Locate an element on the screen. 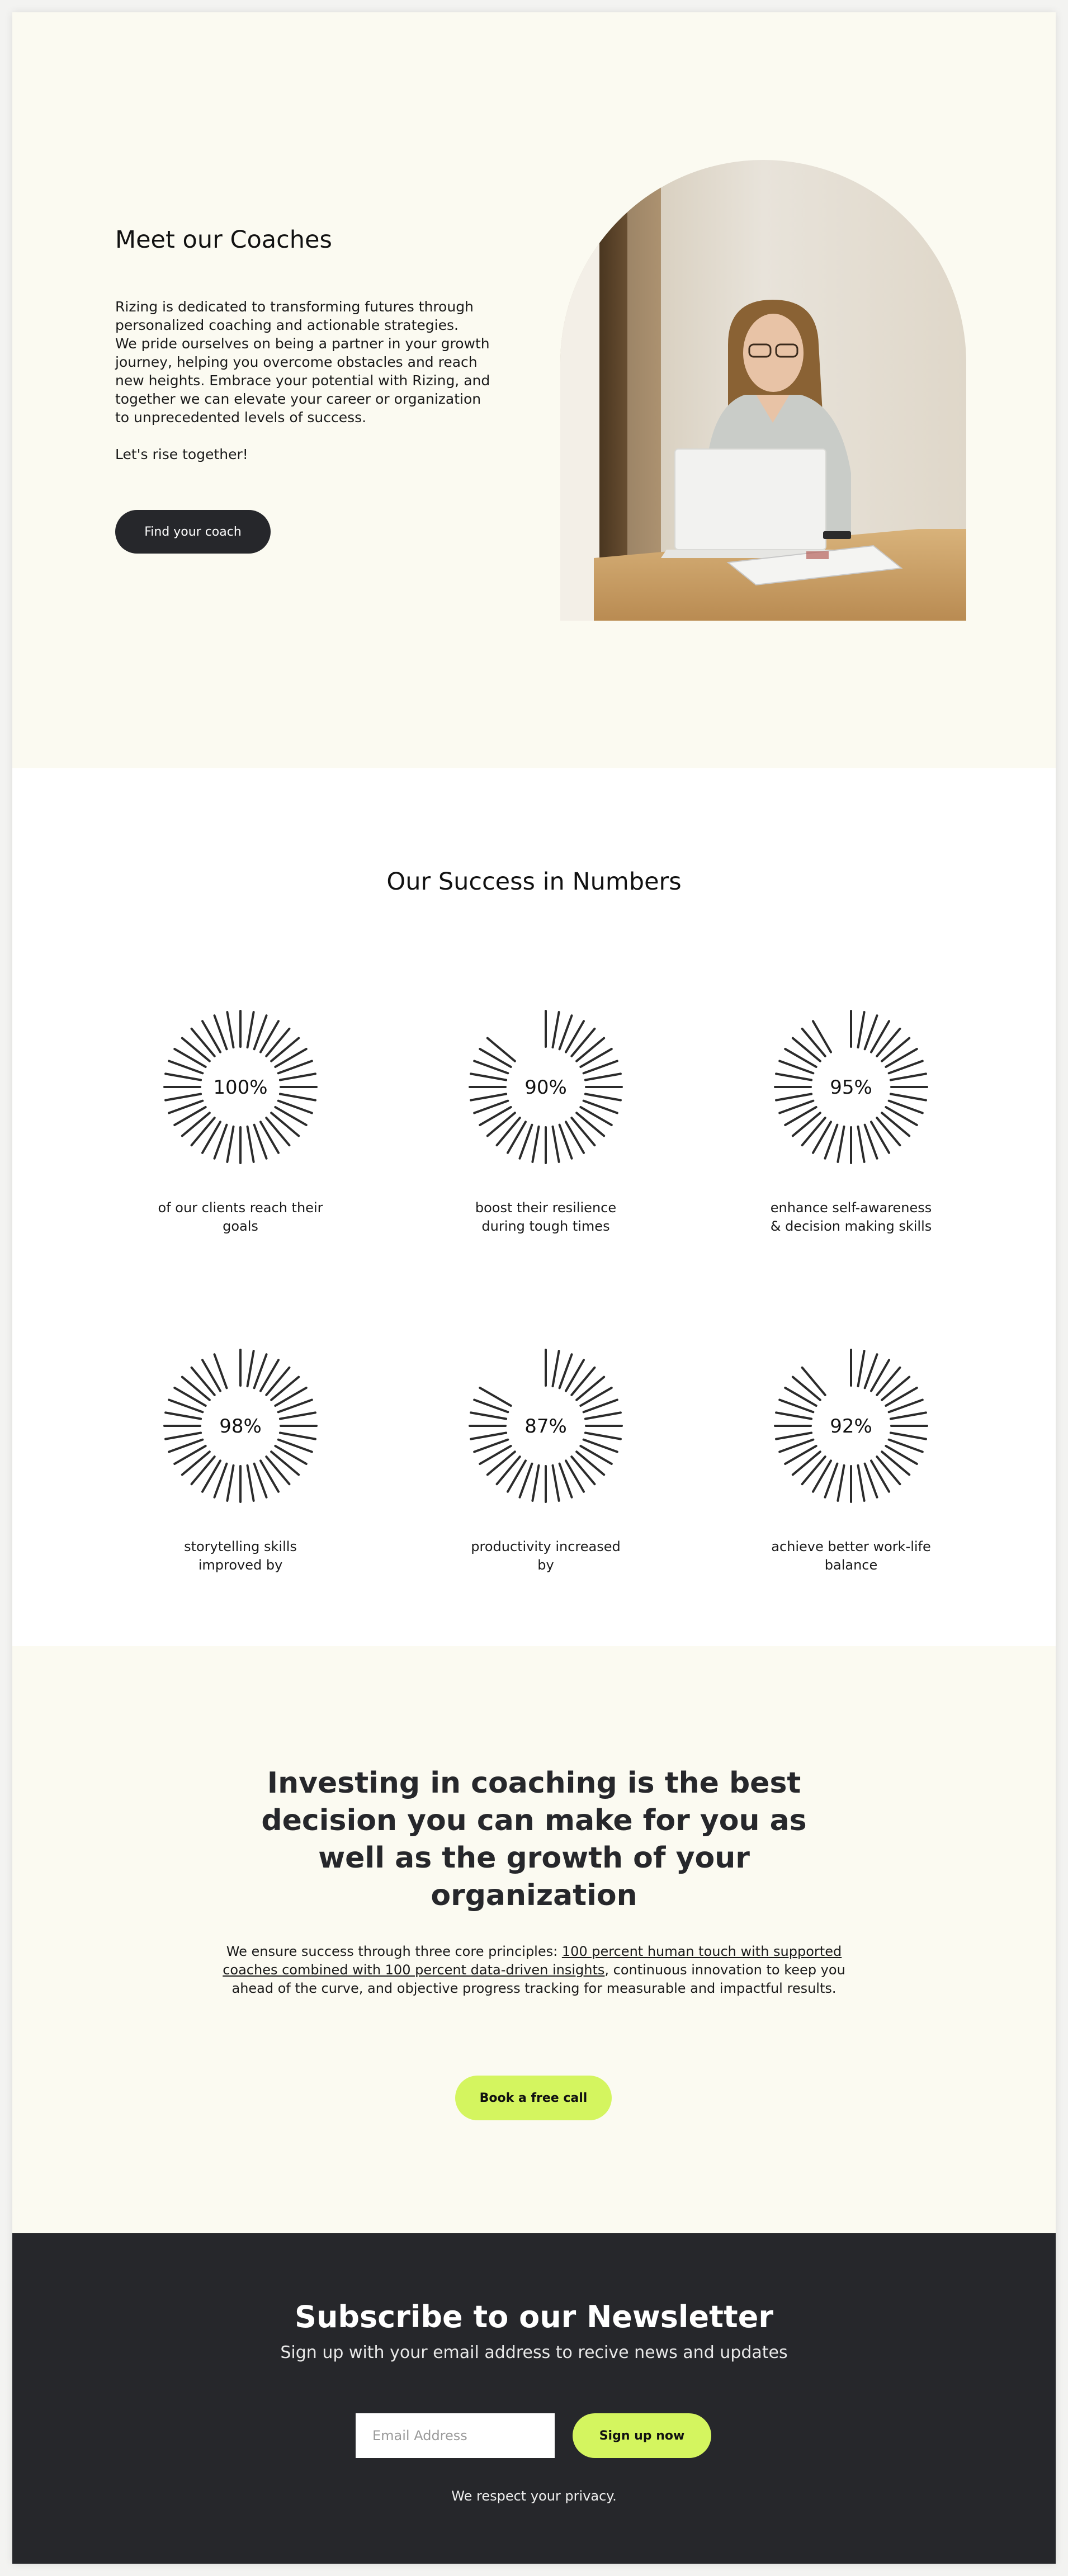 This screenshot has width=1068, height=2576. progress-ring: 92% is located at coordinates (851, 1426).